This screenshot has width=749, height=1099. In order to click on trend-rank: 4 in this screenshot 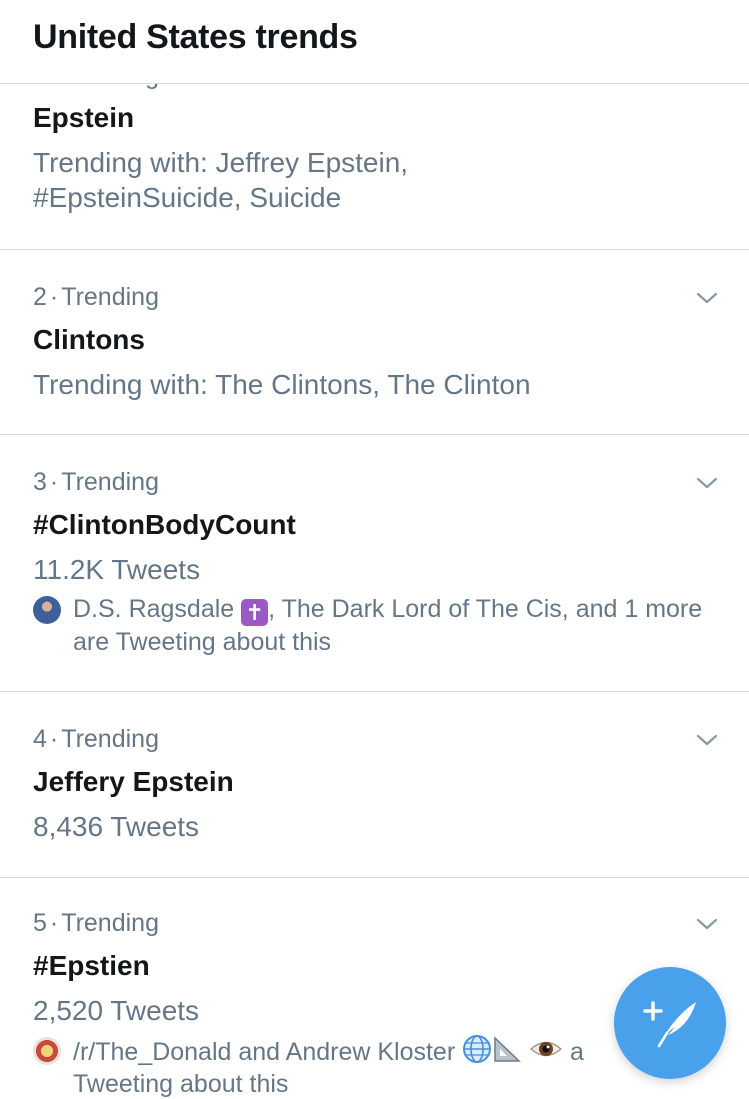, I will do `click(40, 739)`.